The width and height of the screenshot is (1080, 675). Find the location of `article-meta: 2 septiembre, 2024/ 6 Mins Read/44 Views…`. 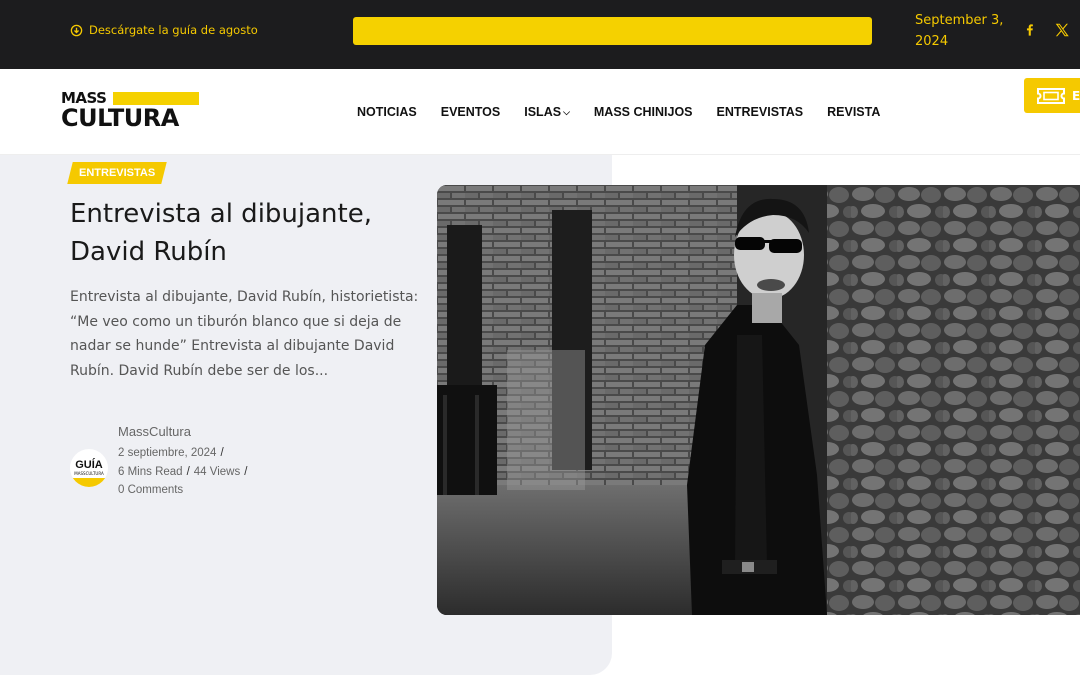

article-meta: 2 septiembre, 2024/ 6 Mins Read/44 Views… is located at coordinates (213, 472).